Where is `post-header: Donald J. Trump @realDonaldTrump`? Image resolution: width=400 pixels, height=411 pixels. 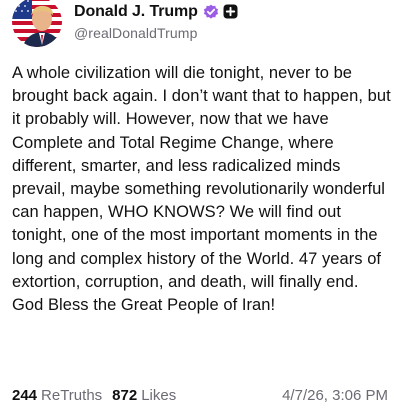
post-header: Donald J. Trump @realDonaldTrump is located at coordinates (125, 25).